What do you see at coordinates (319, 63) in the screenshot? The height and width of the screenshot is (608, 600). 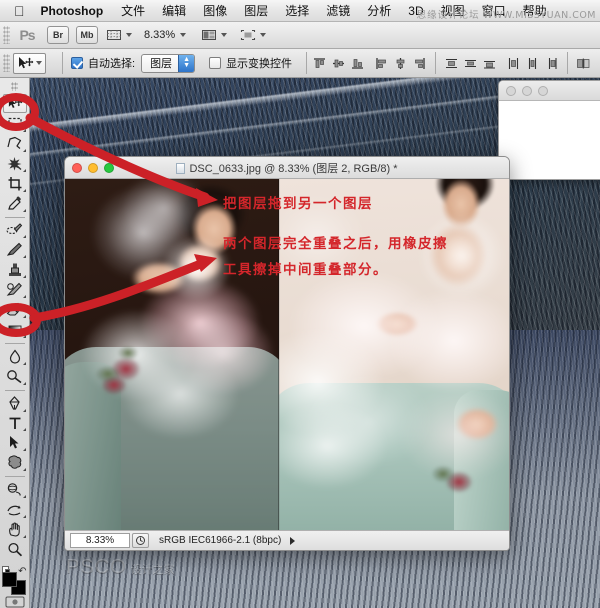 I see `align-top-edges-icon` at bounding box center [319, 63].